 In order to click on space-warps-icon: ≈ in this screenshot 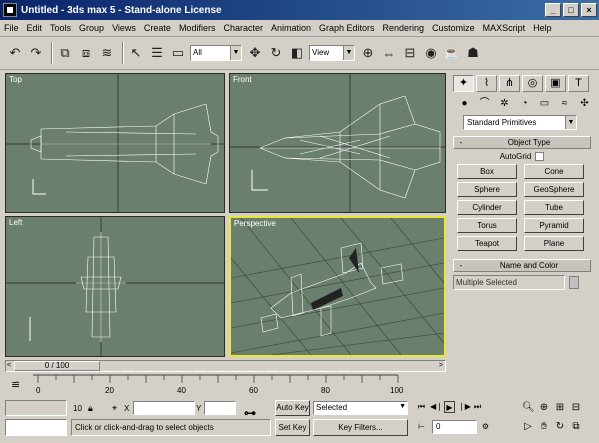, I will do `click(564, 103)`.